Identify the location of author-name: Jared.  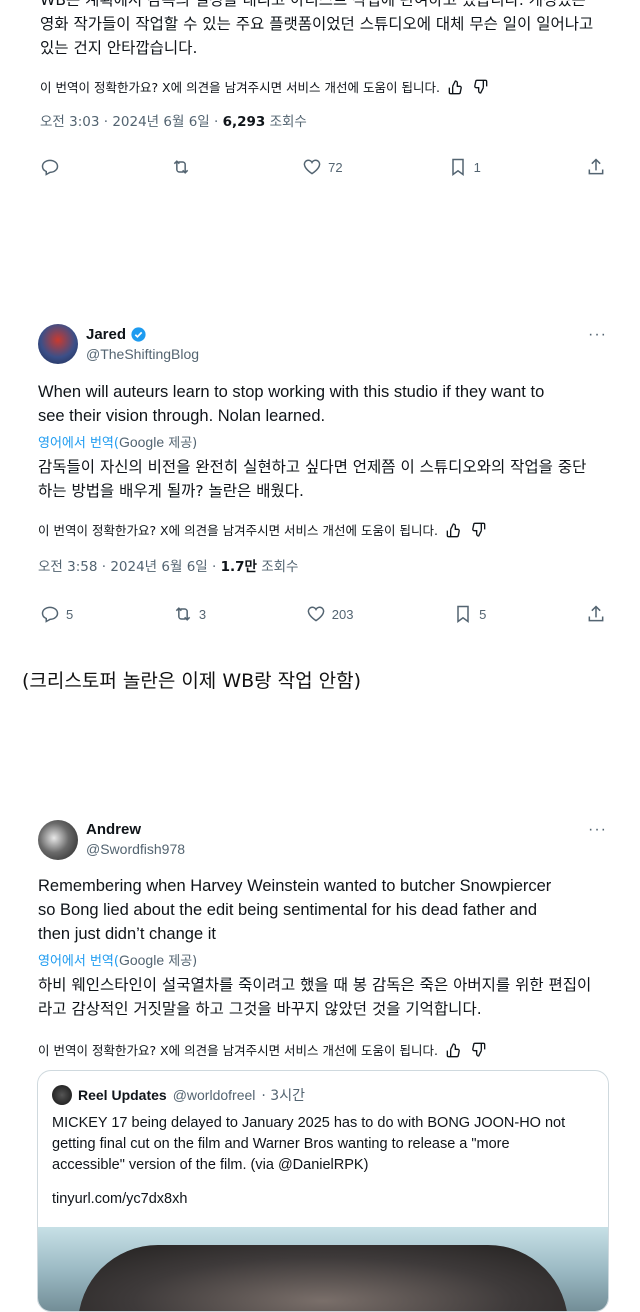
(106, 334).